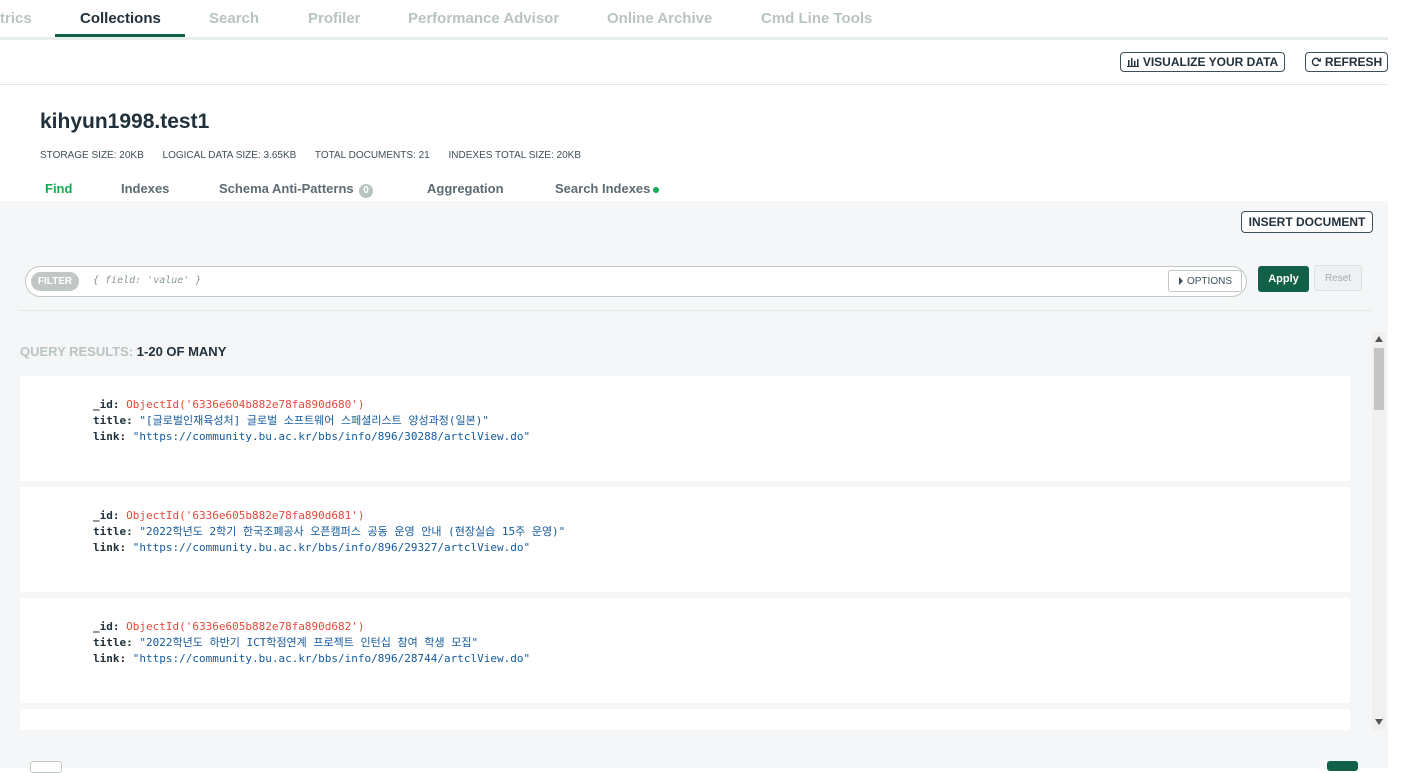 The image size is (1407, 773). I want to click on chart-icon, so click(1132, 62).